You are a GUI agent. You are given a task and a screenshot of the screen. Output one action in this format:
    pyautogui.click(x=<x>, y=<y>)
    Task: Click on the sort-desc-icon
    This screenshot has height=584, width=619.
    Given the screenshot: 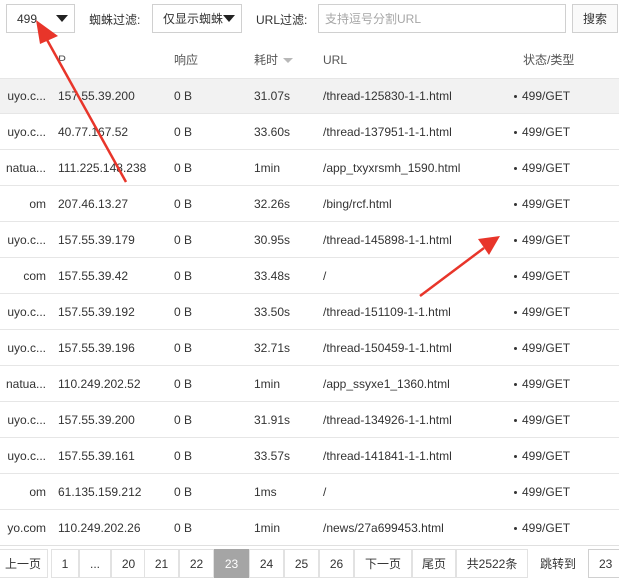 What is the action you would take?
    pyautogui.click(x=288, y=61)
    